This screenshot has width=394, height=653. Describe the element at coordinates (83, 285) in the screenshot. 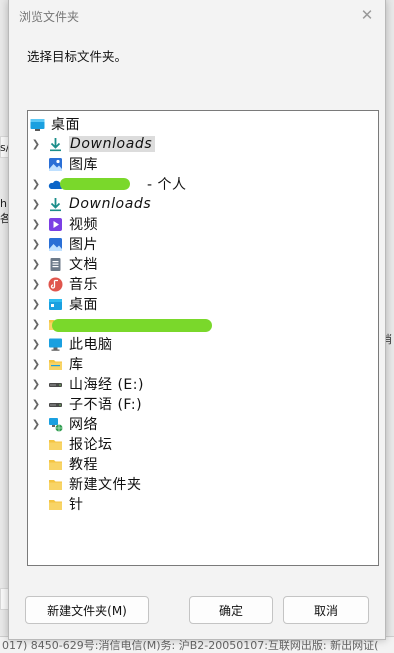

I see `tree-item-label: 音乐` at that location.